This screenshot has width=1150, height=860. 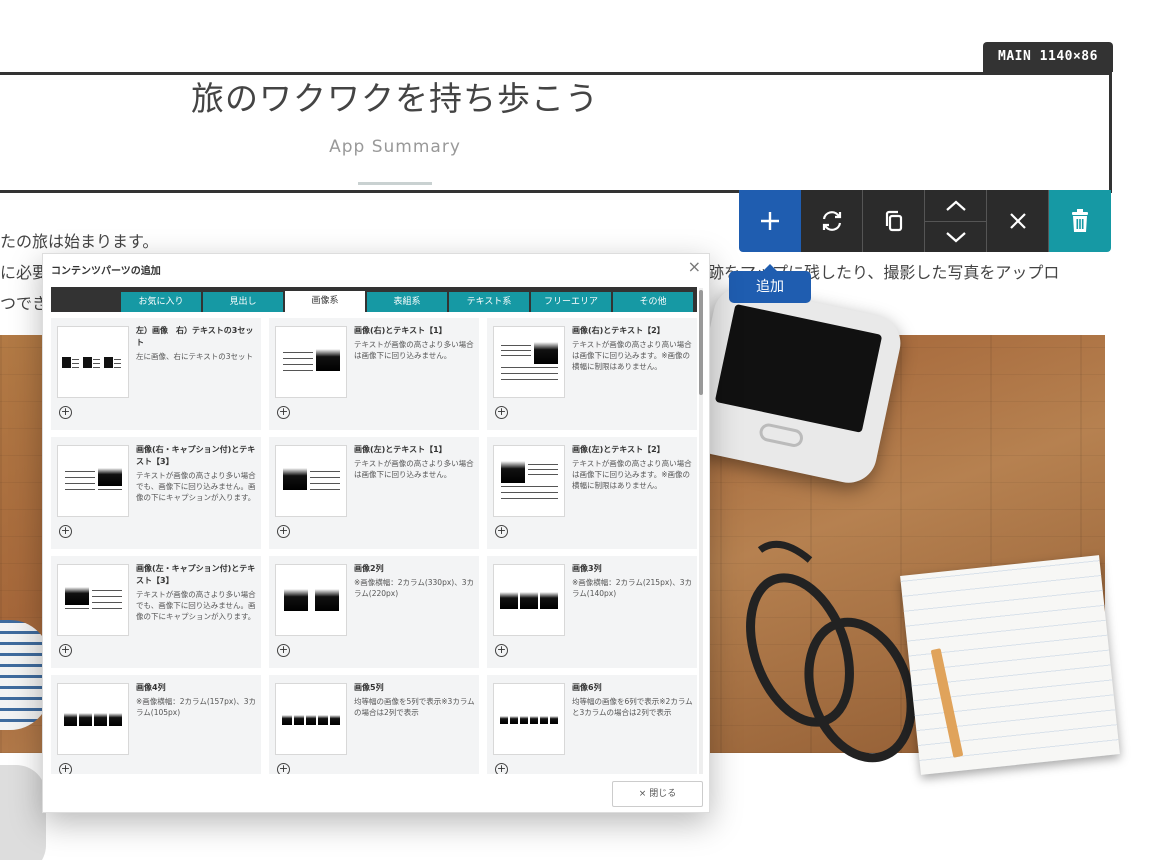 I want to click on add-button, so click(x=770, y=221).